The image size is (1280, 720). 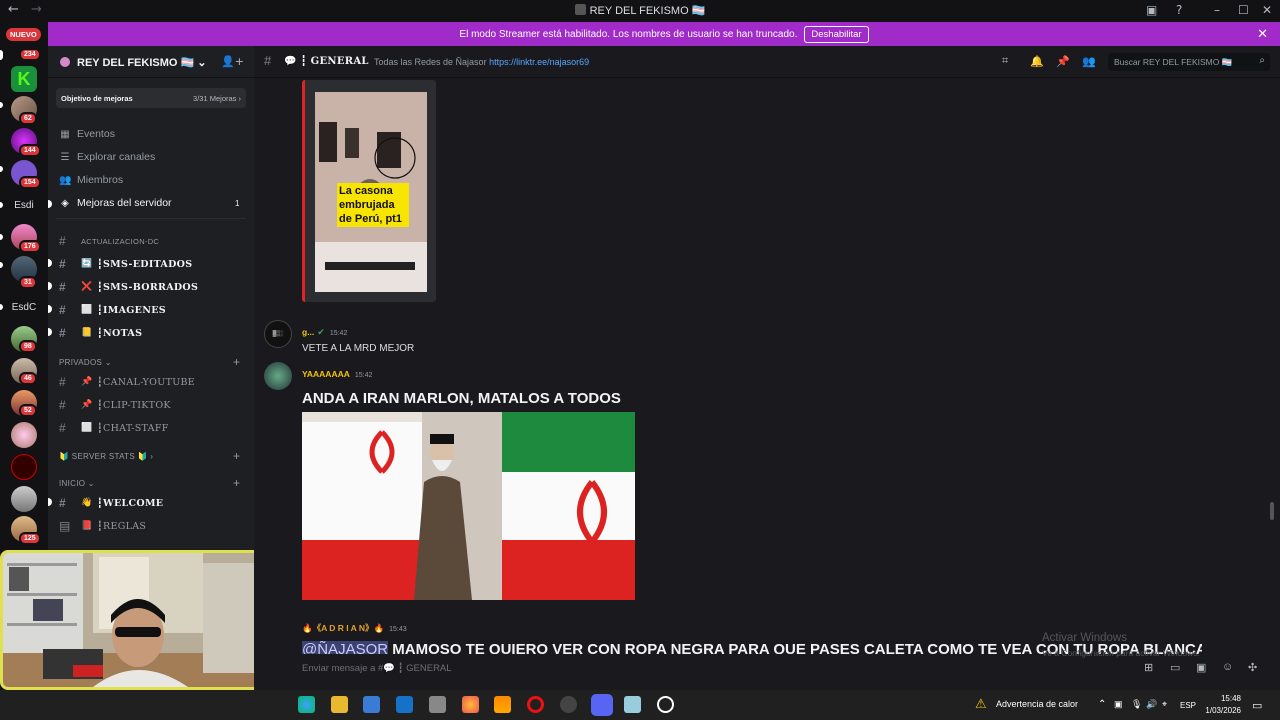 I want to click on chevron-up-icon: ⌃, so click(x=1102, y=704).